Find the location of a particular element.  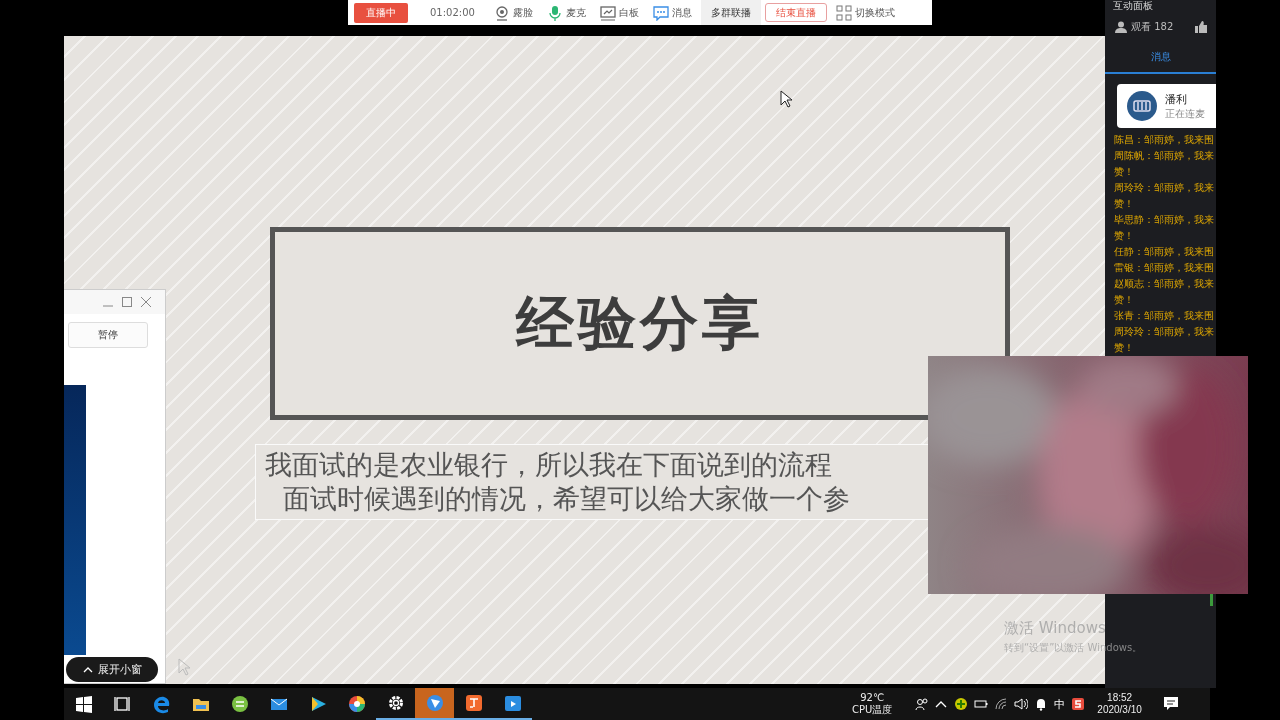

input-method-button: 中 is located at coordinates (1060, 704).